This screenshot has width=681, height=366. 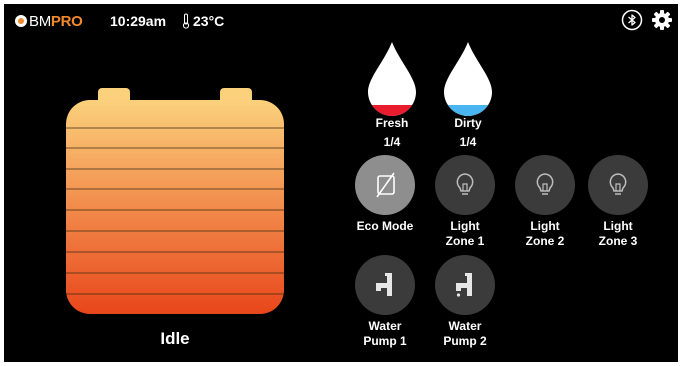 I want to click on thermometer-icon, so click(x=186, y=21).